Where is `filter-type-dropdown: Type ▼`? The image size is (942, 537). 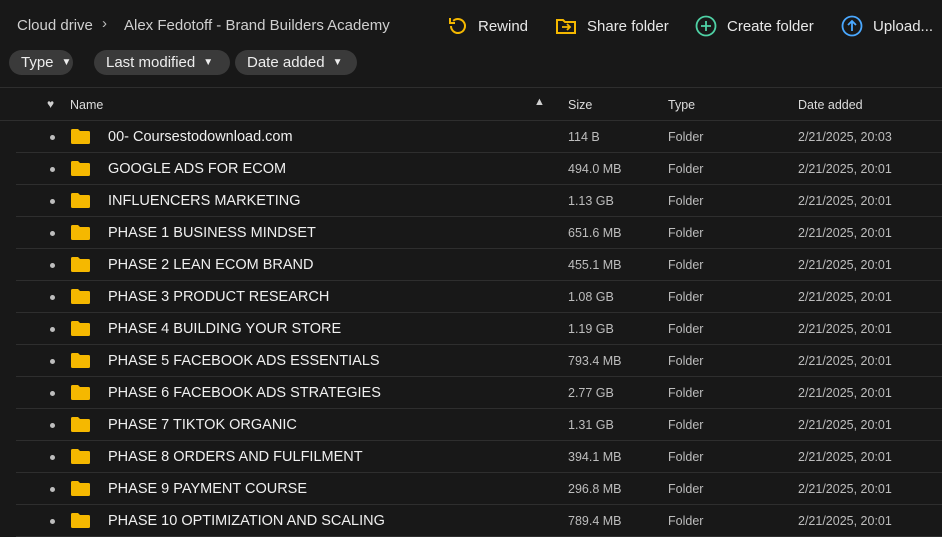 filter-type-dropdown: Type ▼ is located at coordinates (41, 62).